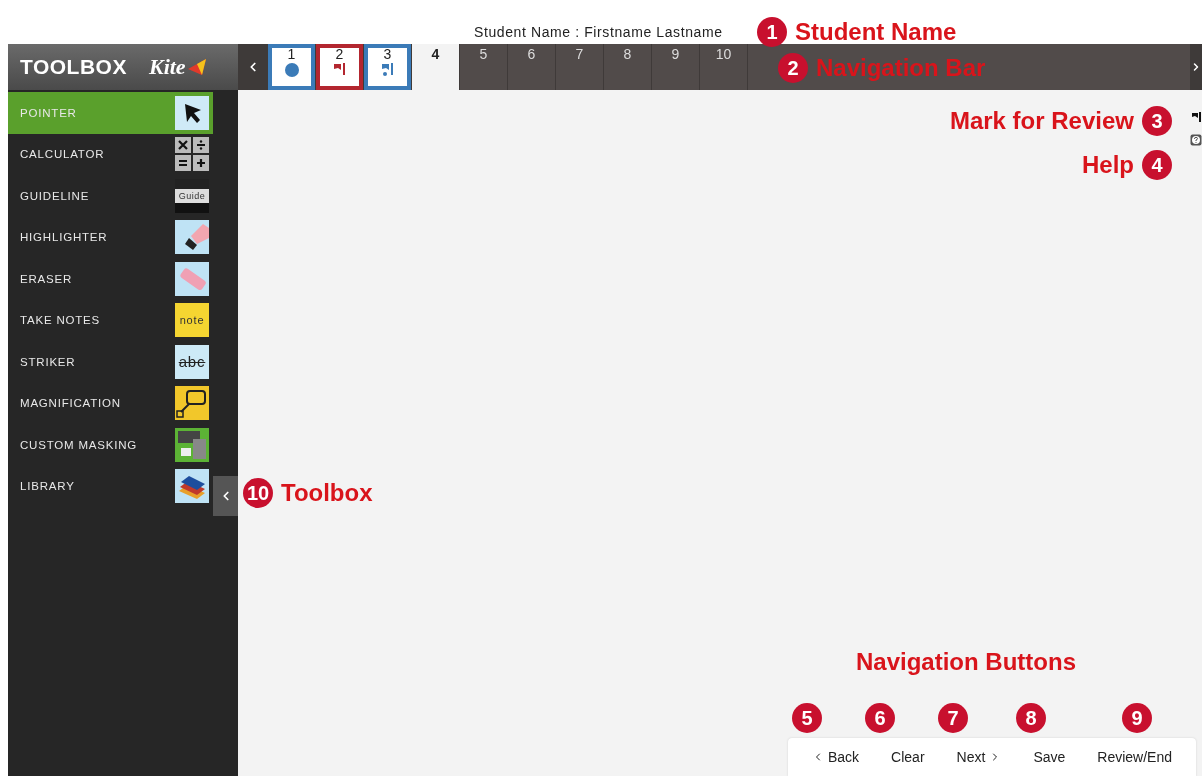 The image size is (1202, 776). I want to click on callout-label: Toolbox, so click(327, 493).